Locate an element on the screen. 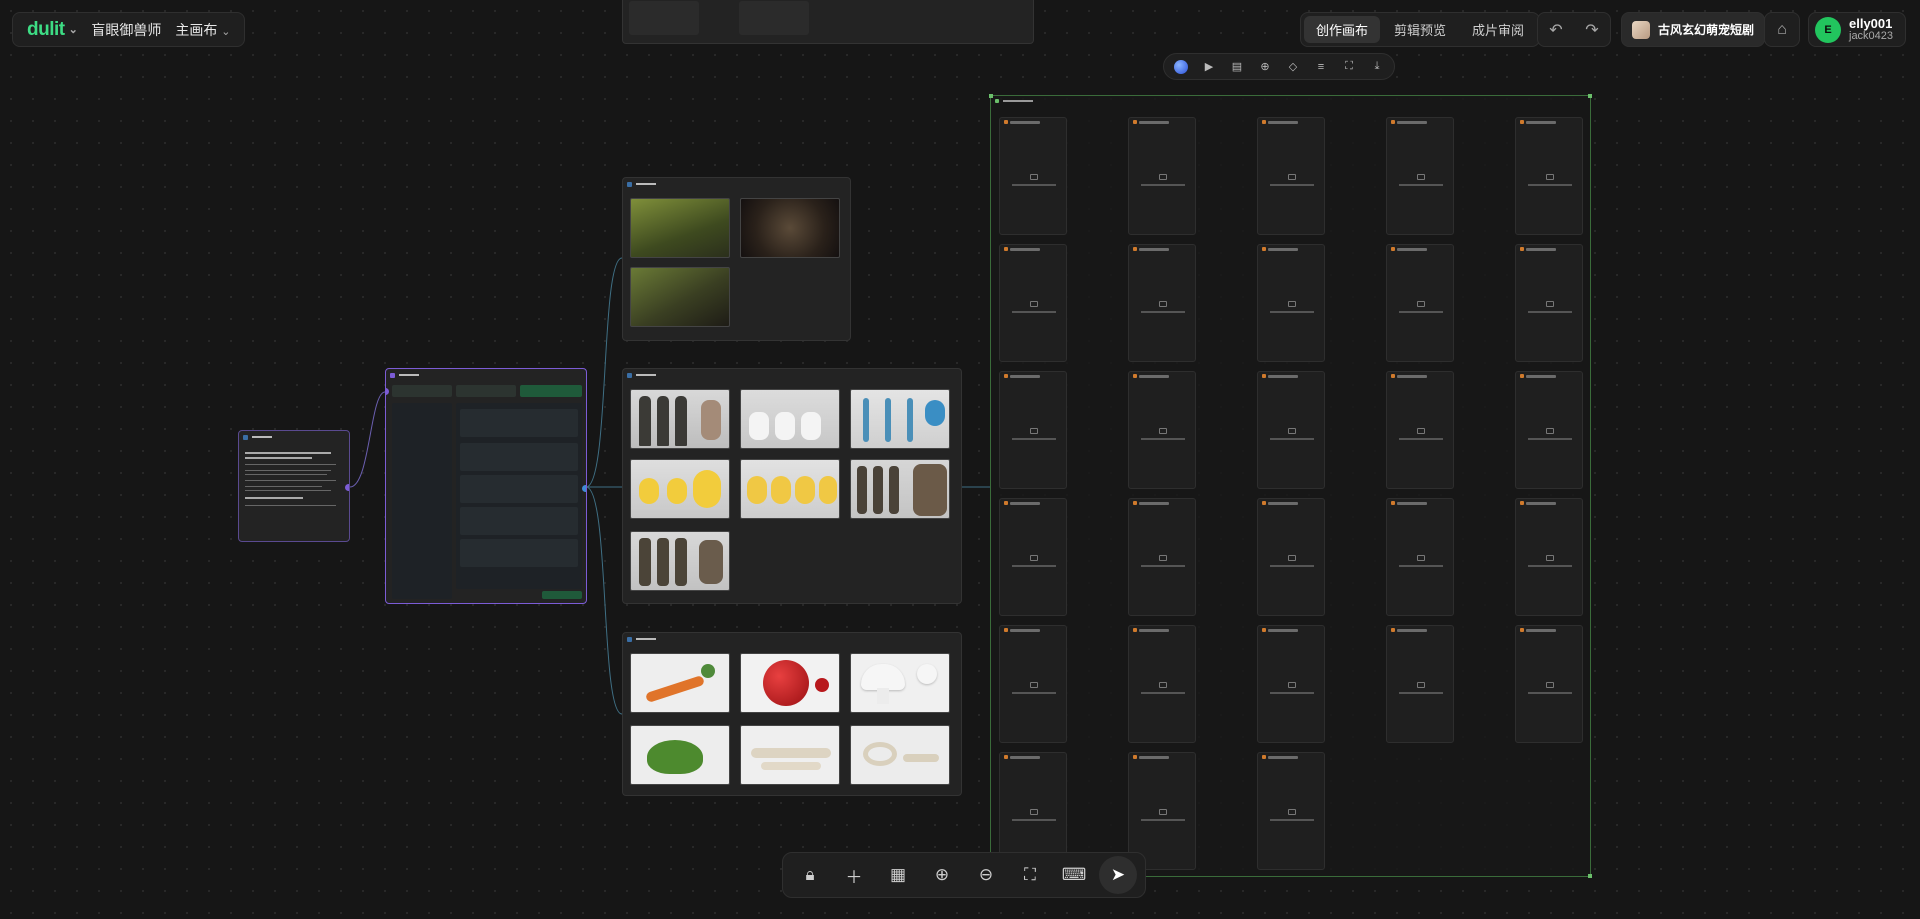 This screenshot has height=919, width=1920. layout-icon: ▦ is located at coordinates (898, 875).